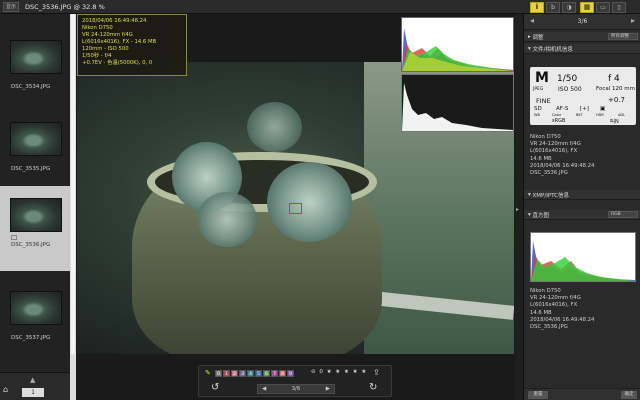  What do you see at coordinates (282, 373) in the screenshot?
I see `label-8: 8` at bounding box center [282, 373].